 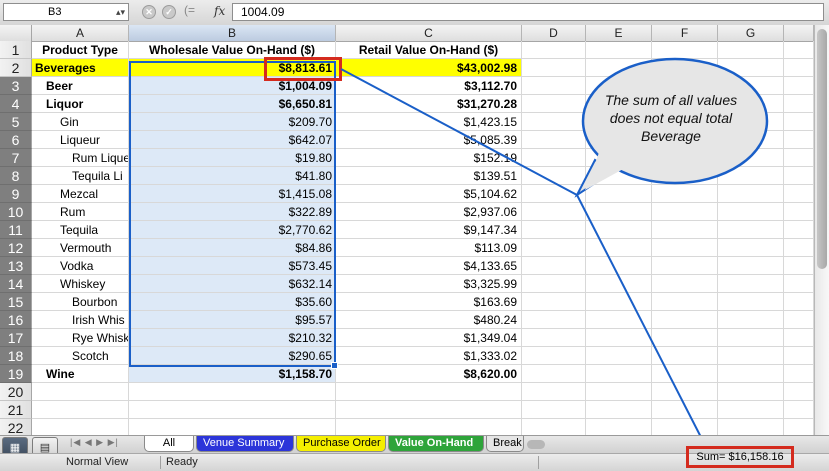 I want to click on tab-venue-summary: Venue Summary, so click(x=245, y=444).